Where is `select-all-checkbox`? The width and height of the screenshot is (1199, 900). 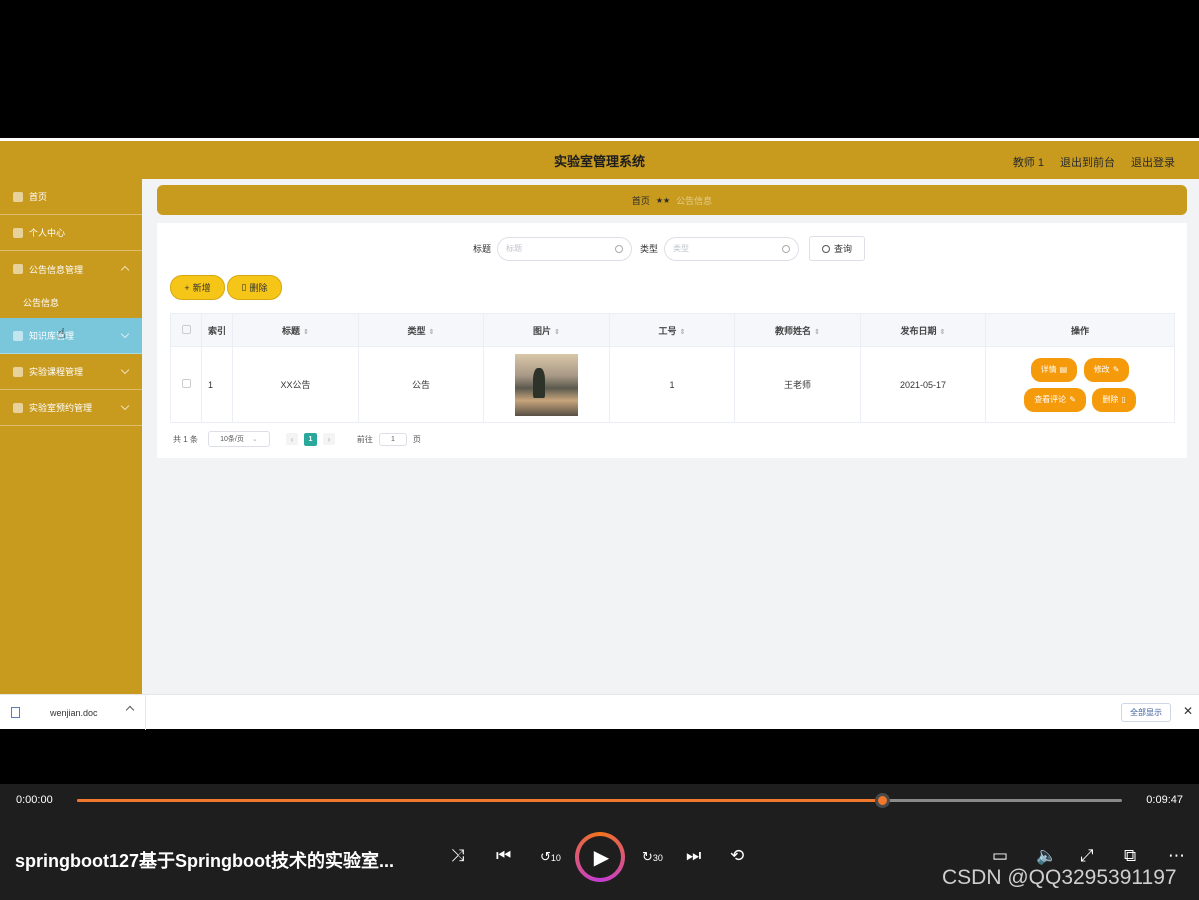
select-all-checkbox is located at coordinates (186, 329).